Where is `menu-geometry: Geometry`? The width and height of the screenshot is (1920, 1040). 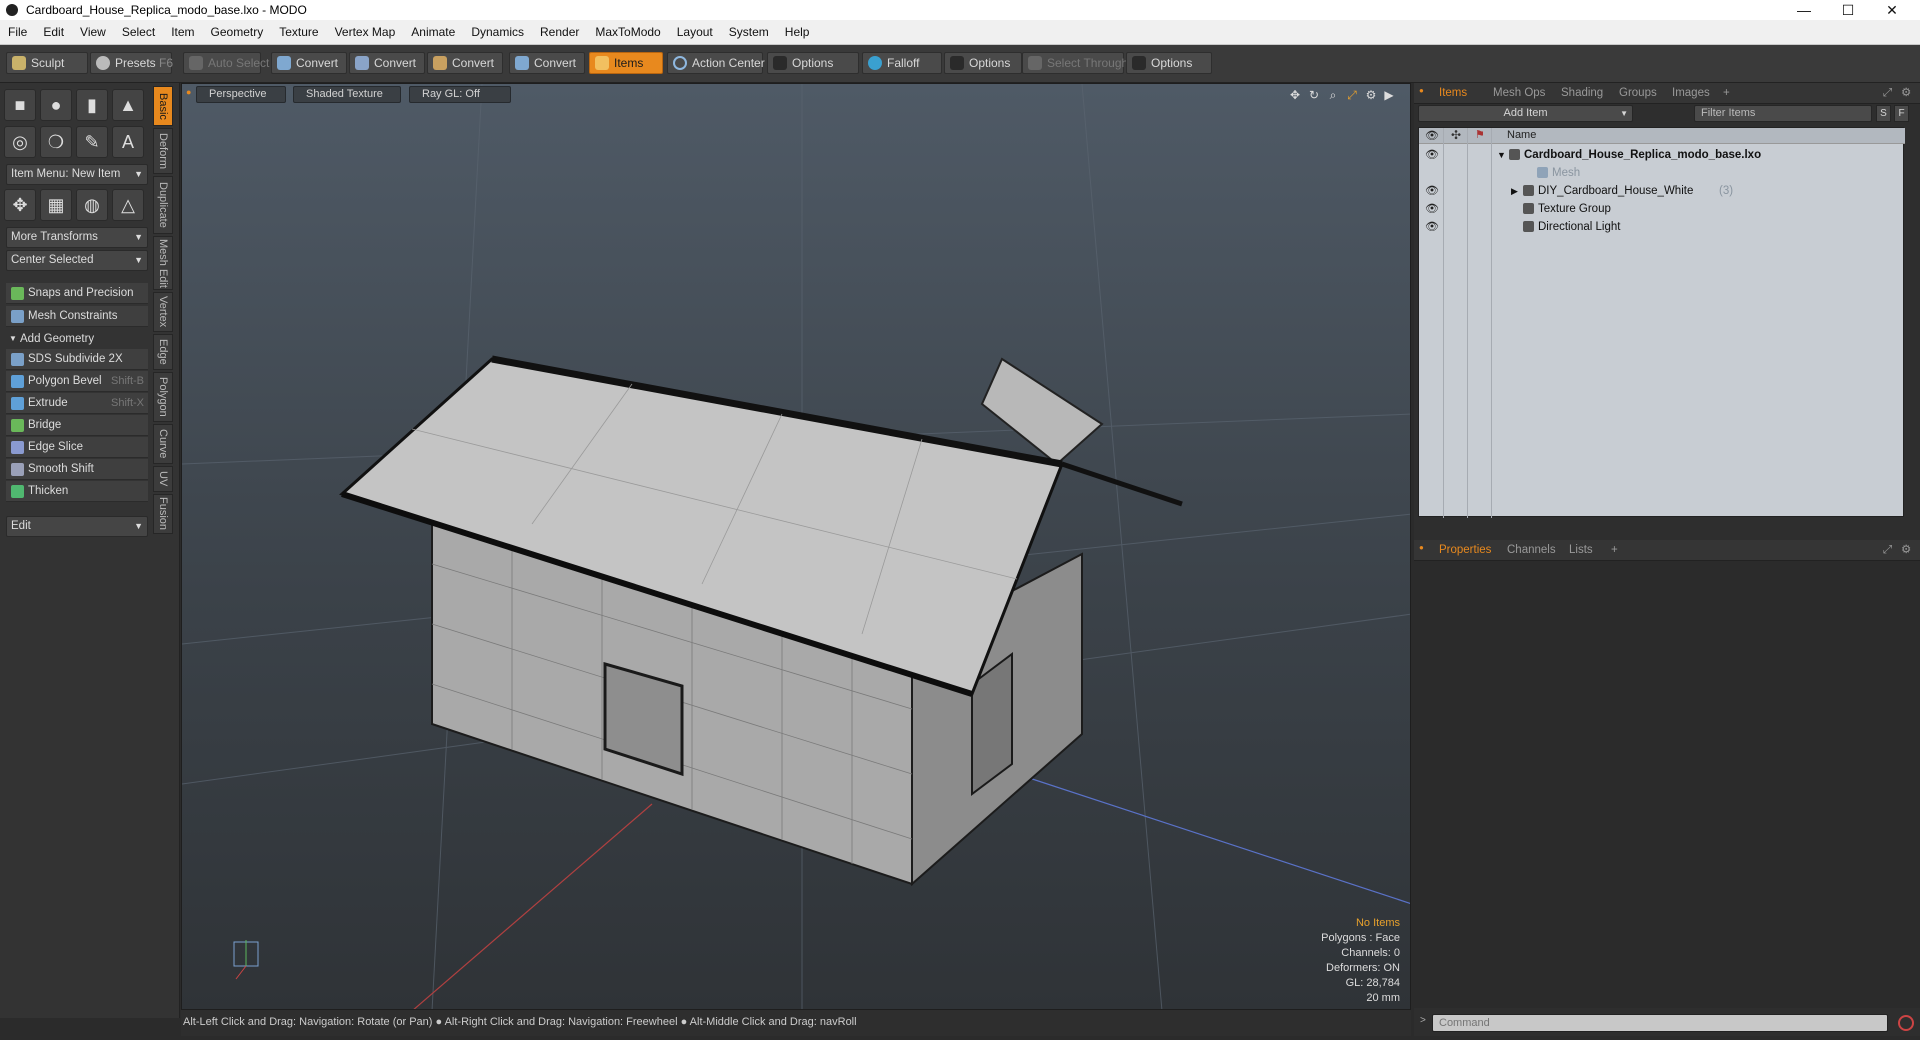 menu-geometry: Geometry is located at coordinates (237, 32).